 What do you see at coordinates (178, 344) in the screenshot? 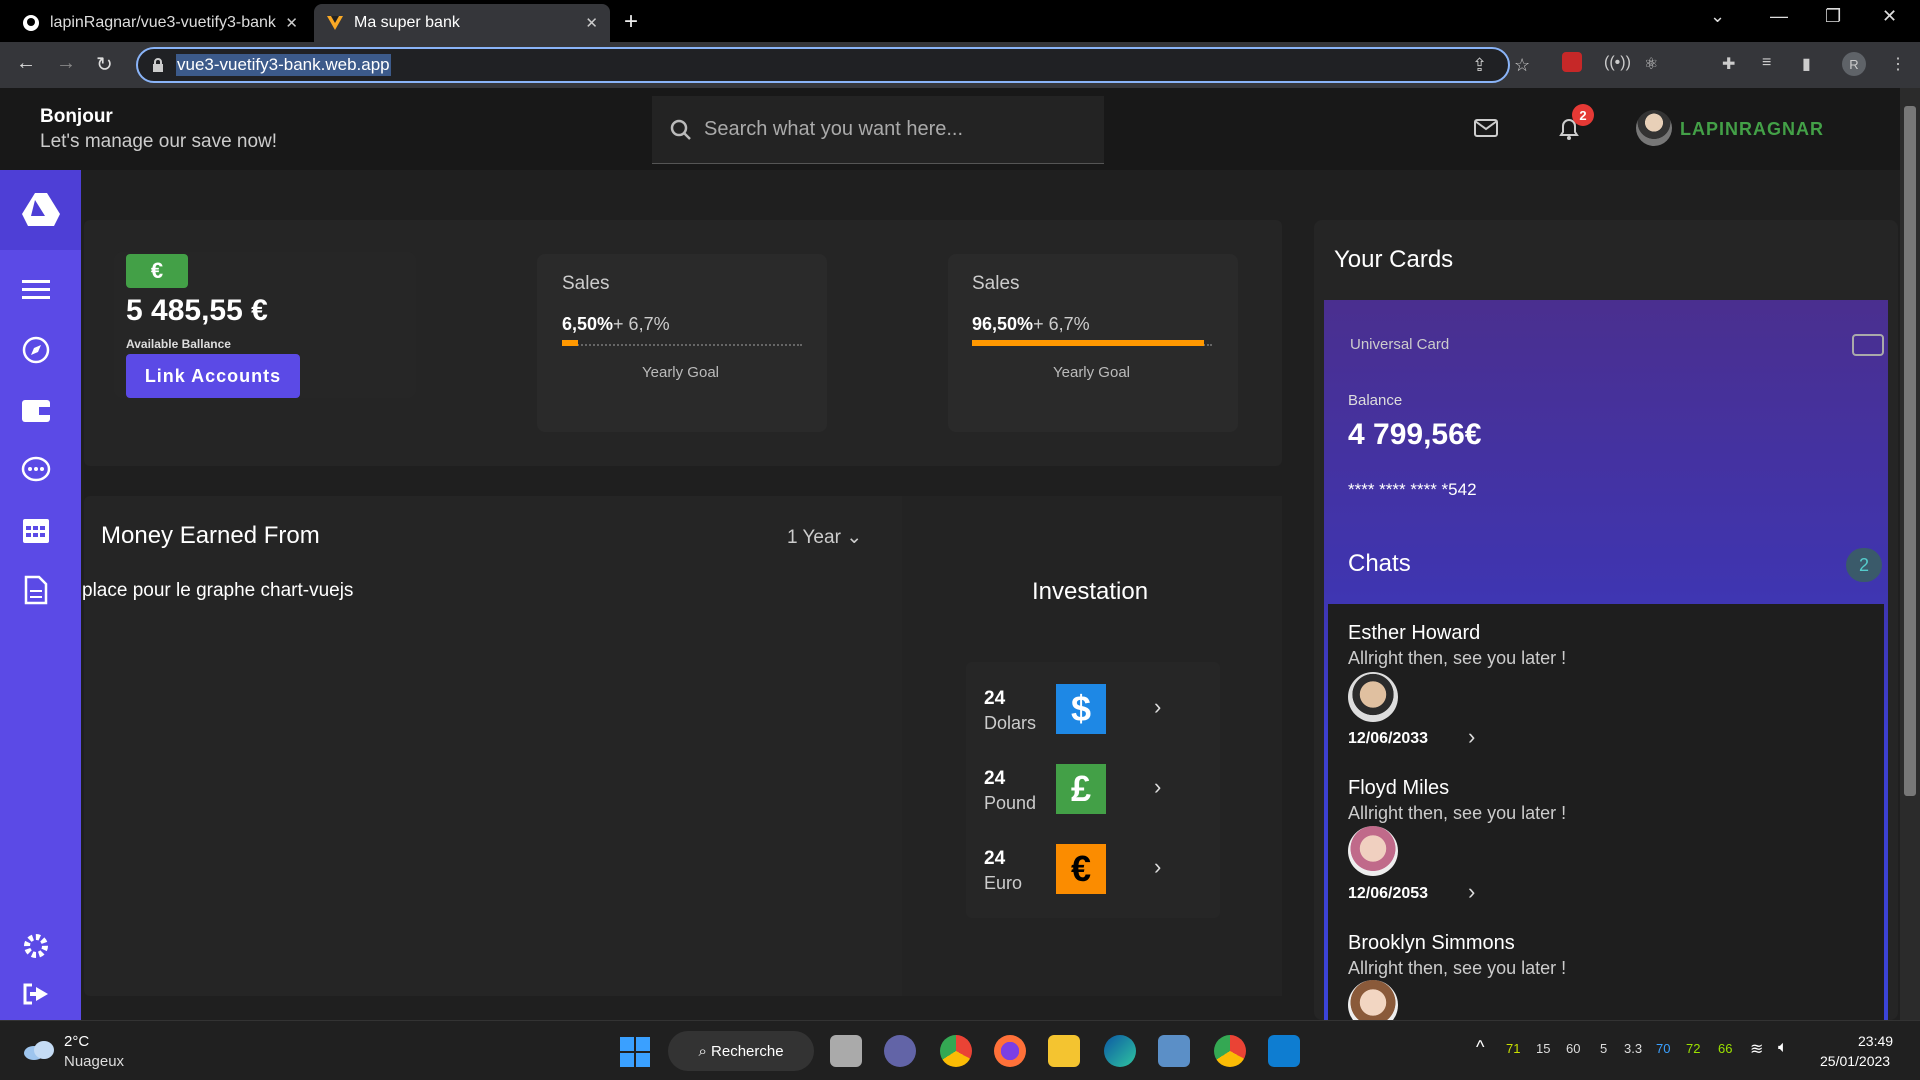
I see `balance-label: Available Ballance` at bounding box center [178, 344].